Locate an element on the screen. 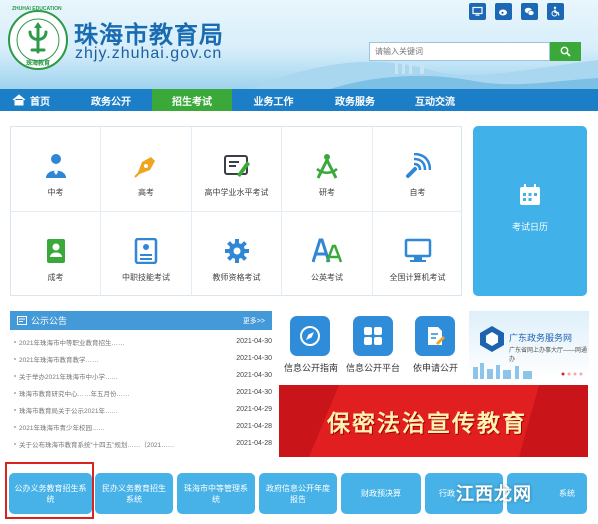 The image size is (598, 524). watermark: 江西龙网 is located at coordinates (494, 493).